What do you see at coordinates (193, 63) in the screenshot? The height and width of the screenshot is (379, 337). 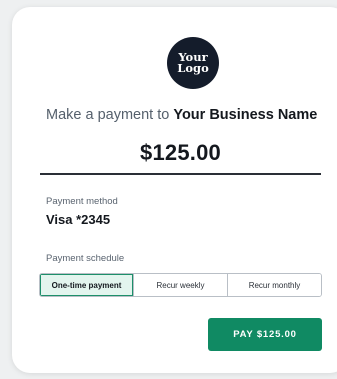 I see `business-logo: Your Logo` at bounding box center [193, 63].